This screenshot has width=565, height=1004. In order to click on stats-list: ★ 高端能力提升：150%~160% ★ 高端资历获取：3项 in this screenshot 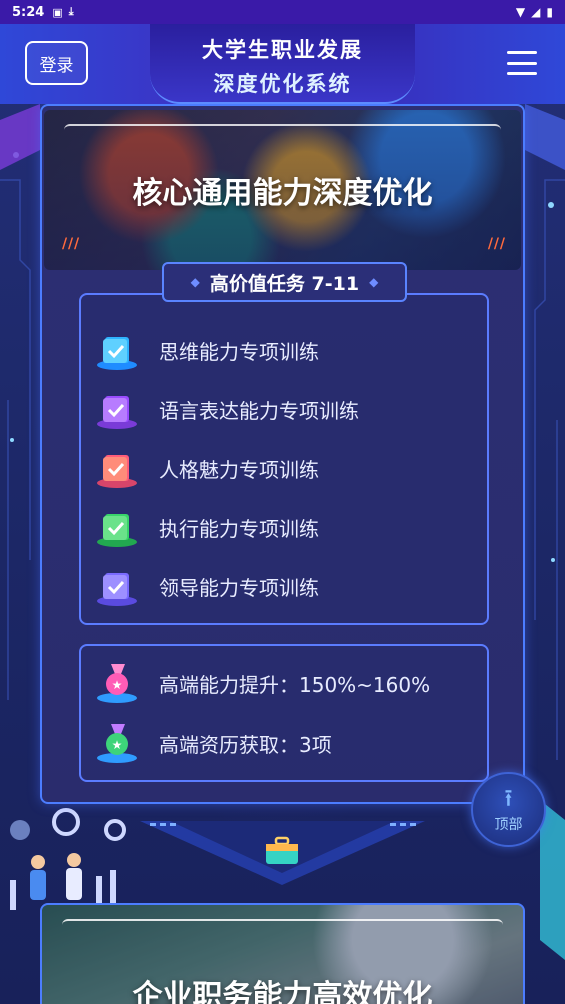, I will do `click(284, 713)`.